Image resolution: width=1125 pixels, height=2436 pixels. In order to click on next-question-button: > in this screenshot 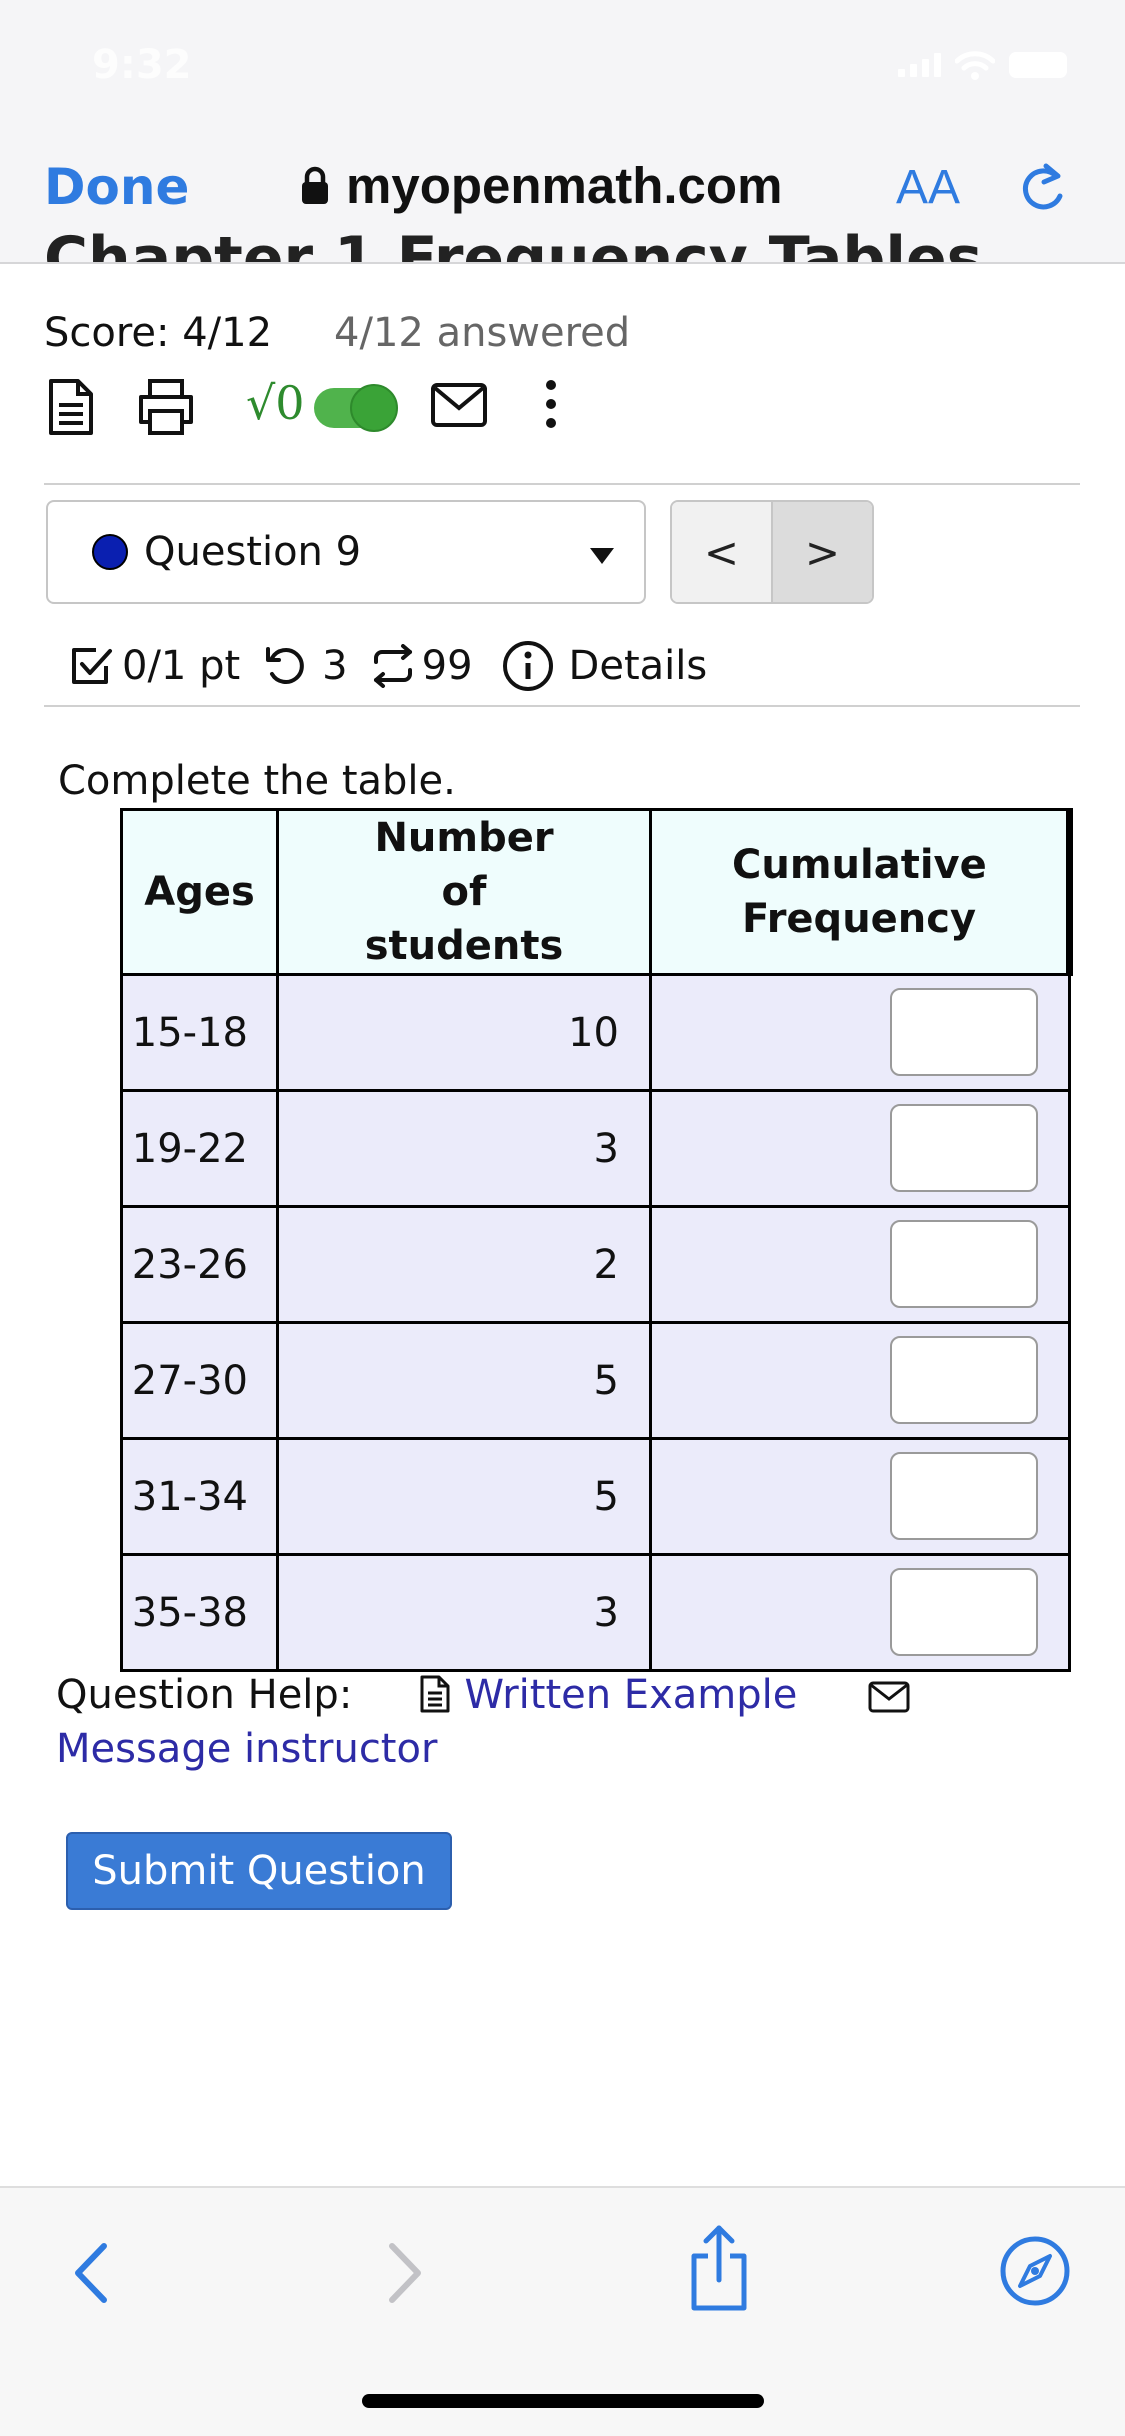, I will do `click(822, 552)`.